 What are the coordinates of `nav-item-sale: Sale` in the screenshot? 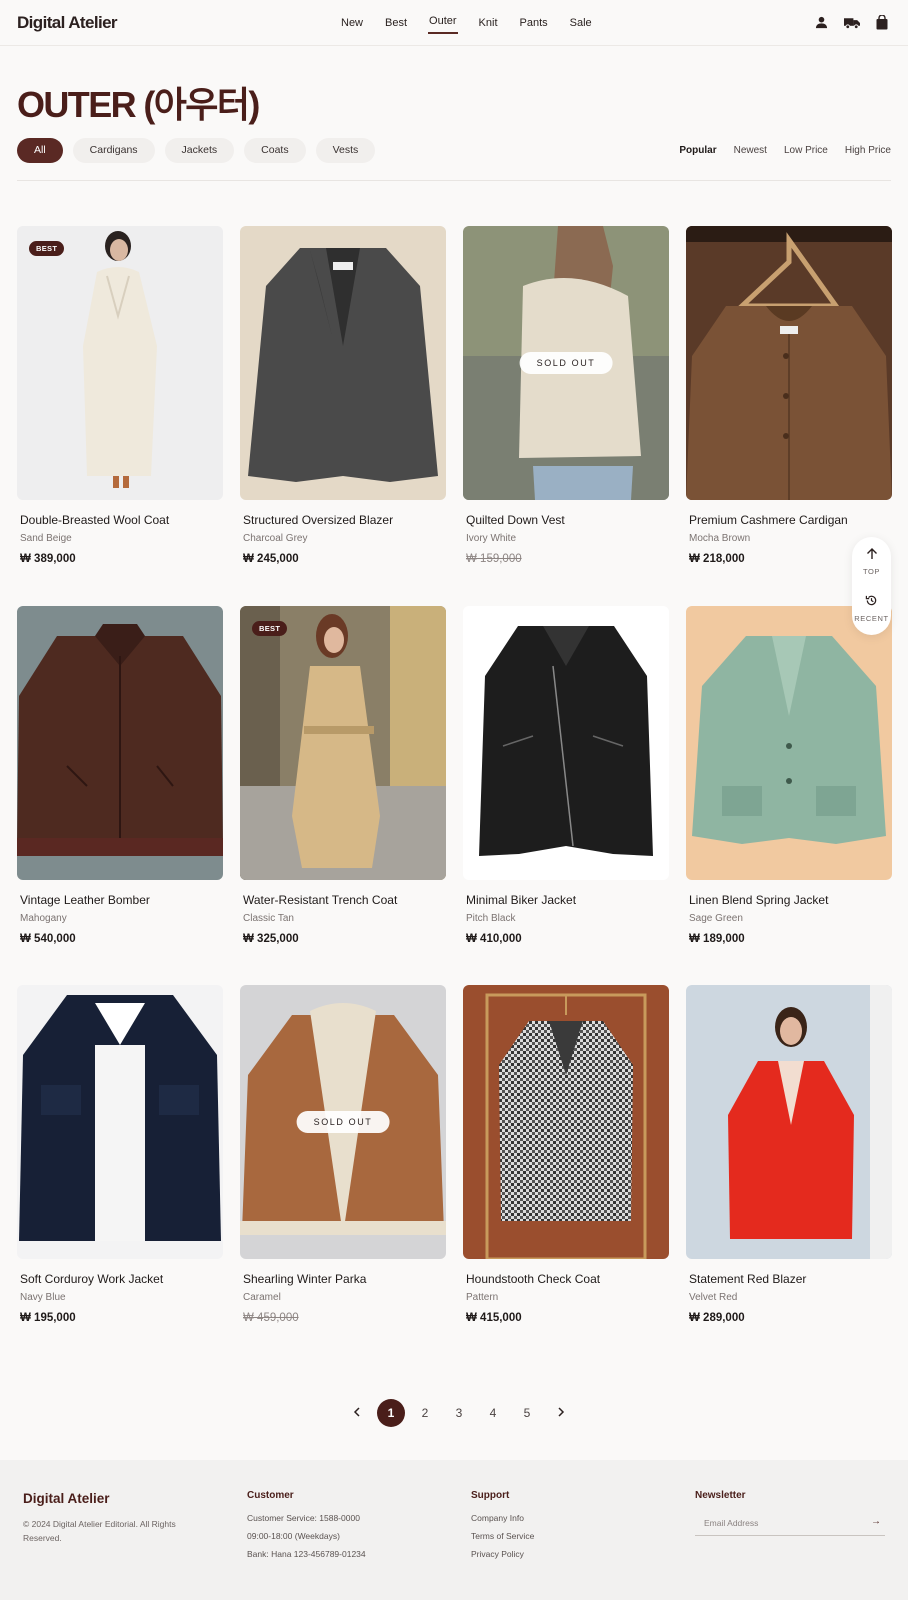 It's located at (581, 23).